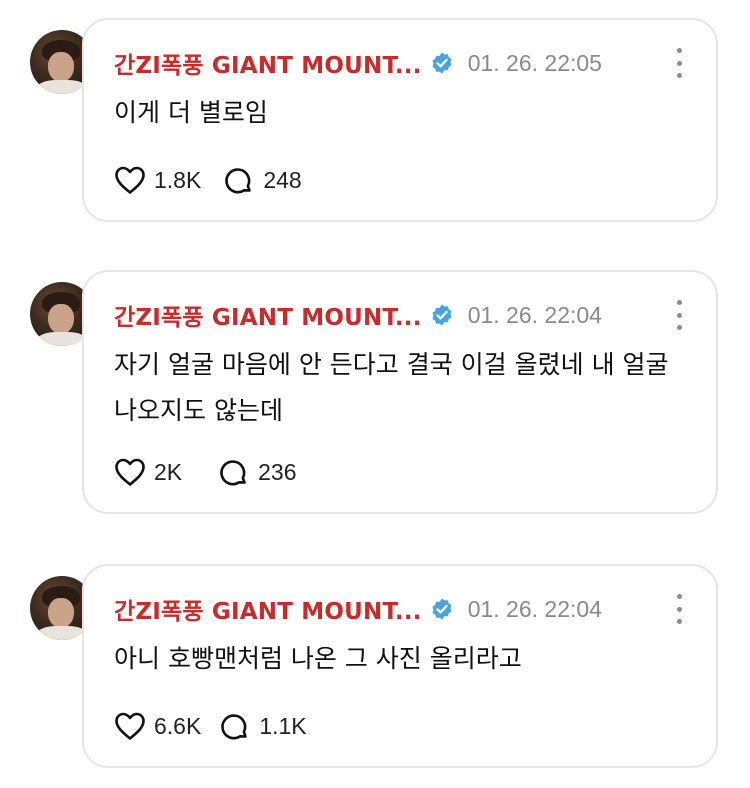 The height and width of the screenshot is (788, 750). I want to click on comment-header: 간ZI폭풍 GIANT MOUNT... 01. 26. 22:05, so click(358, 63).